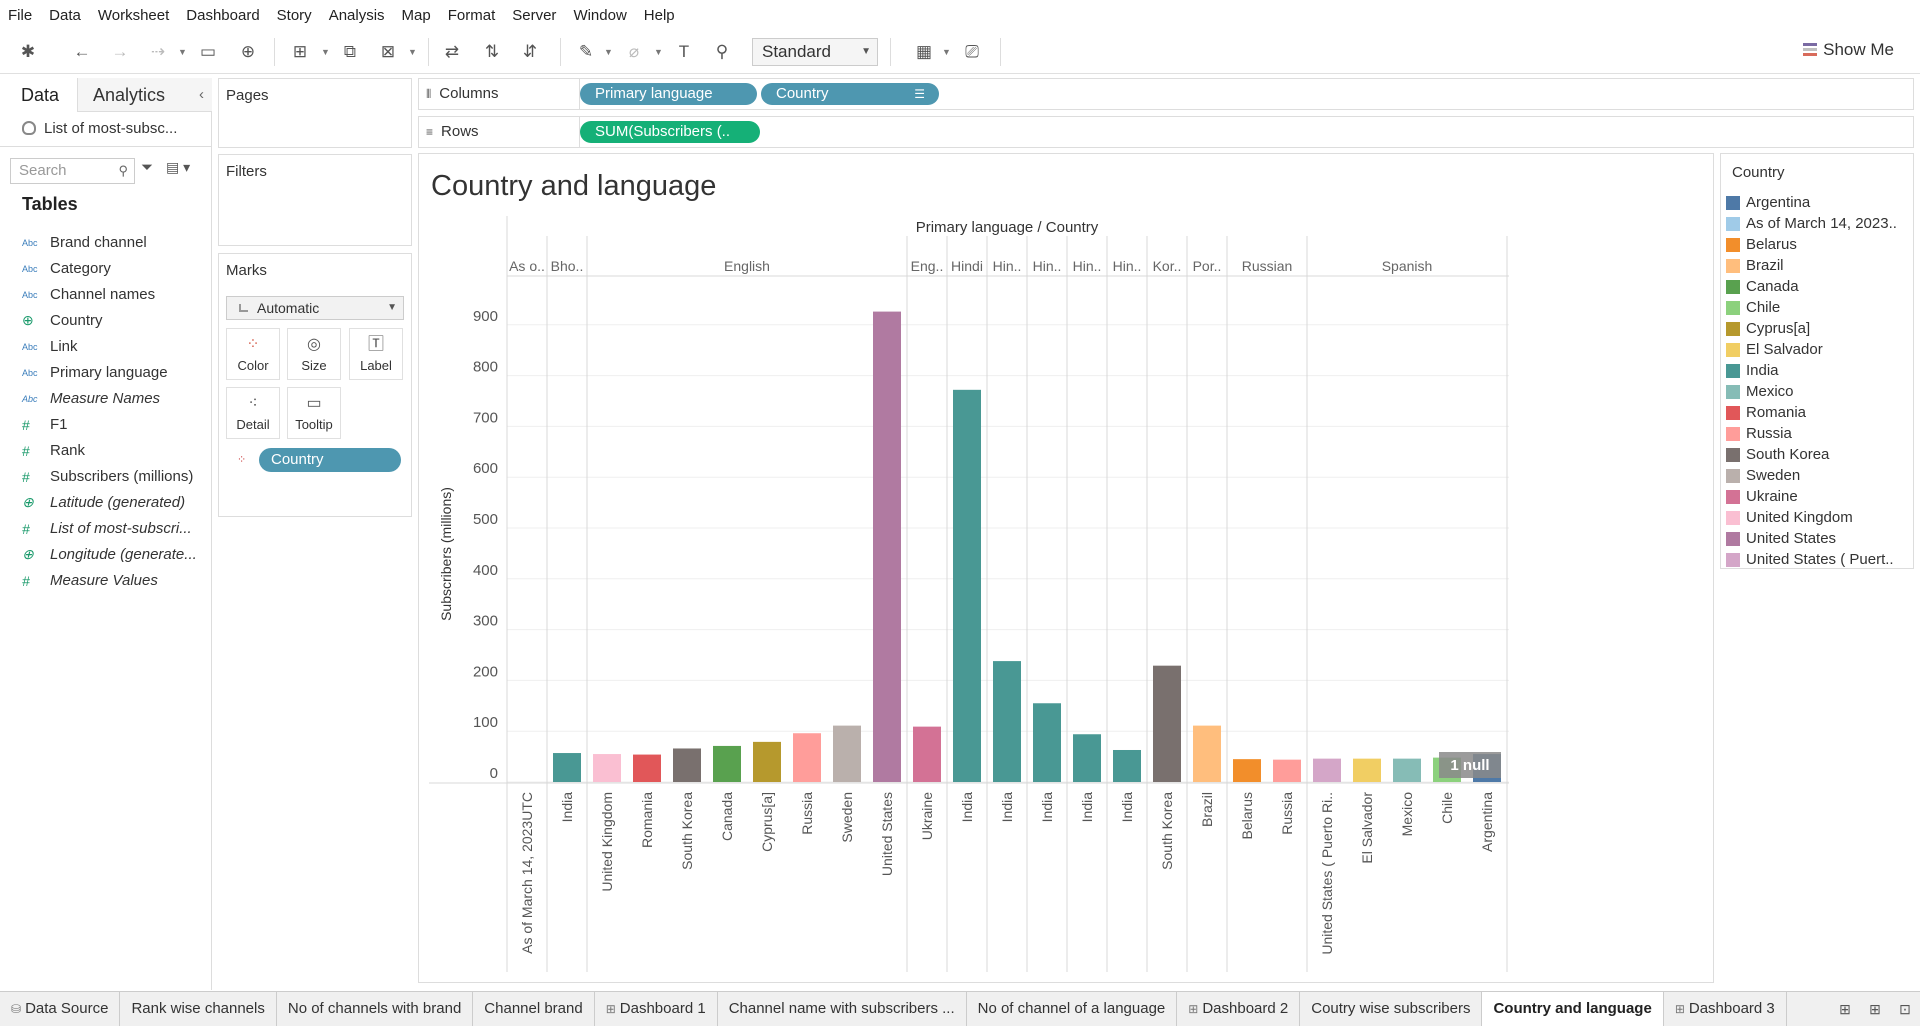 This screenshot has width=1920, height=1026. I want to click on replay-icon: ⇢, so click(158, 52).